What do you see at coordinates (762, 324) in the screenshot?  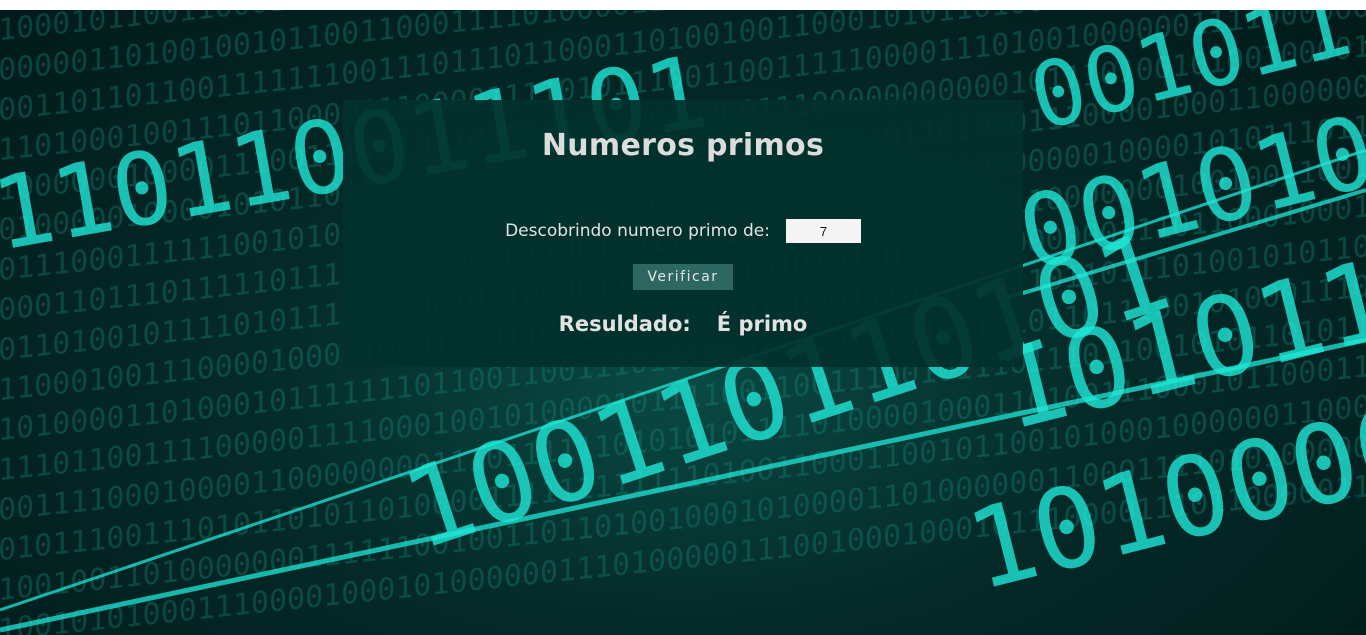 I see `result-value: É primo` at bounding box center [762, 324].